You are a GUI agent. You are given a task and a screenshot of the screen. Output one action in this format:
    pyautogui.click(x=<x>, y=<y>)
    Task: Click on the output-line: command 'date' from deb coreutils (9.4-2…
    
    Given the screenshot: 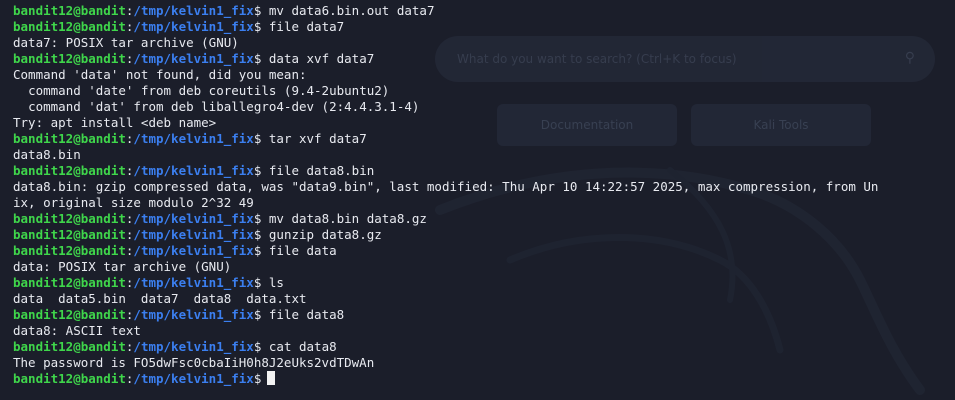 What is the action you would take?
    pyautogui.click(x=201, y=90)
    